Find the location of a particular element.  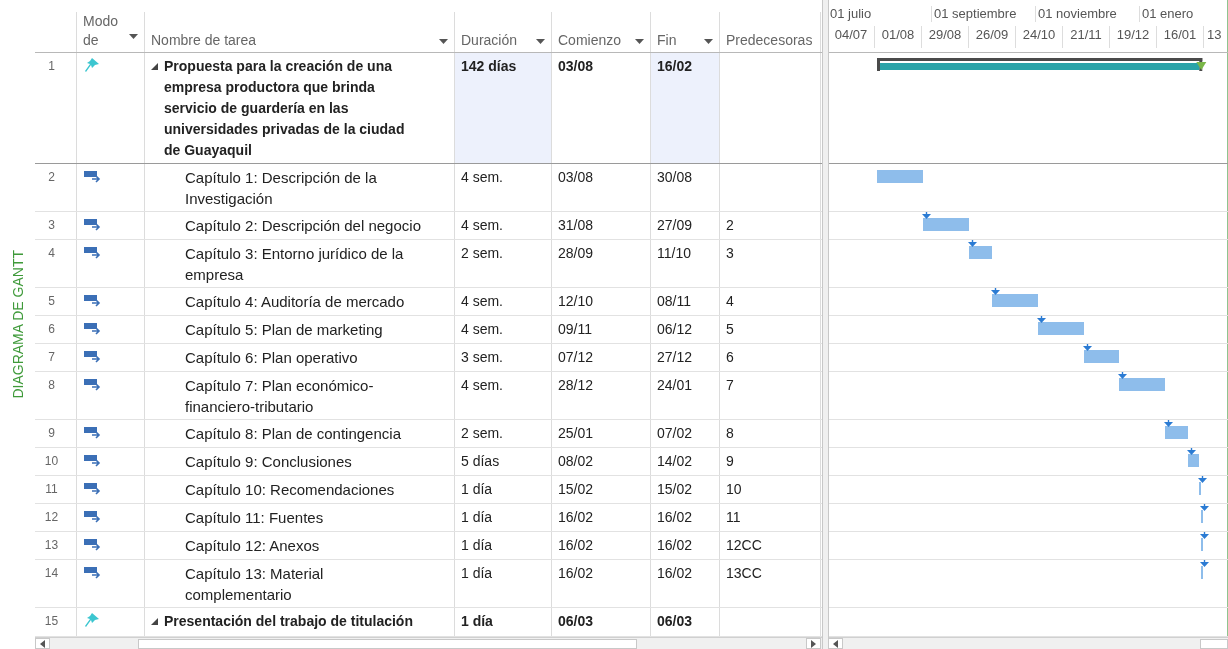

timescale-label: 01 noviembre is located at coordinates (1087, 14).